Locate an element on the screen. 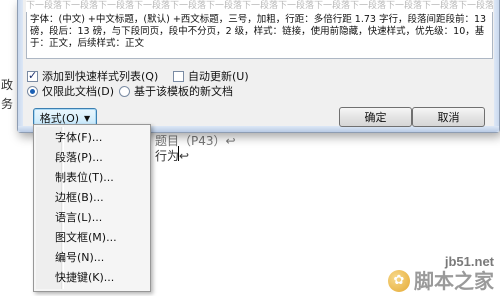 This screenshot has width=500, height=296. watermark-brand: ✿ 脚本之家 is located at coordinates (441, 281).